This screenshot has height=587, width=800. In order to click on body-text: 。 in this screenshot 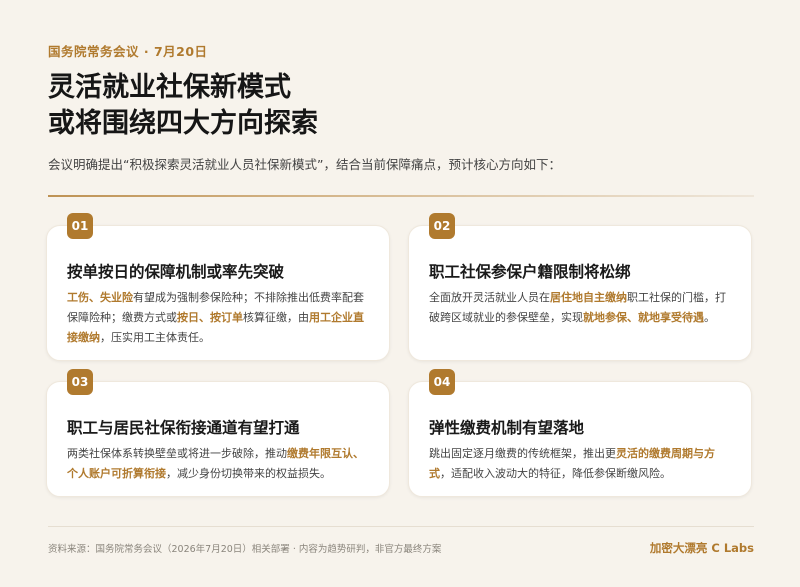, I will do `click(709, 317)`.